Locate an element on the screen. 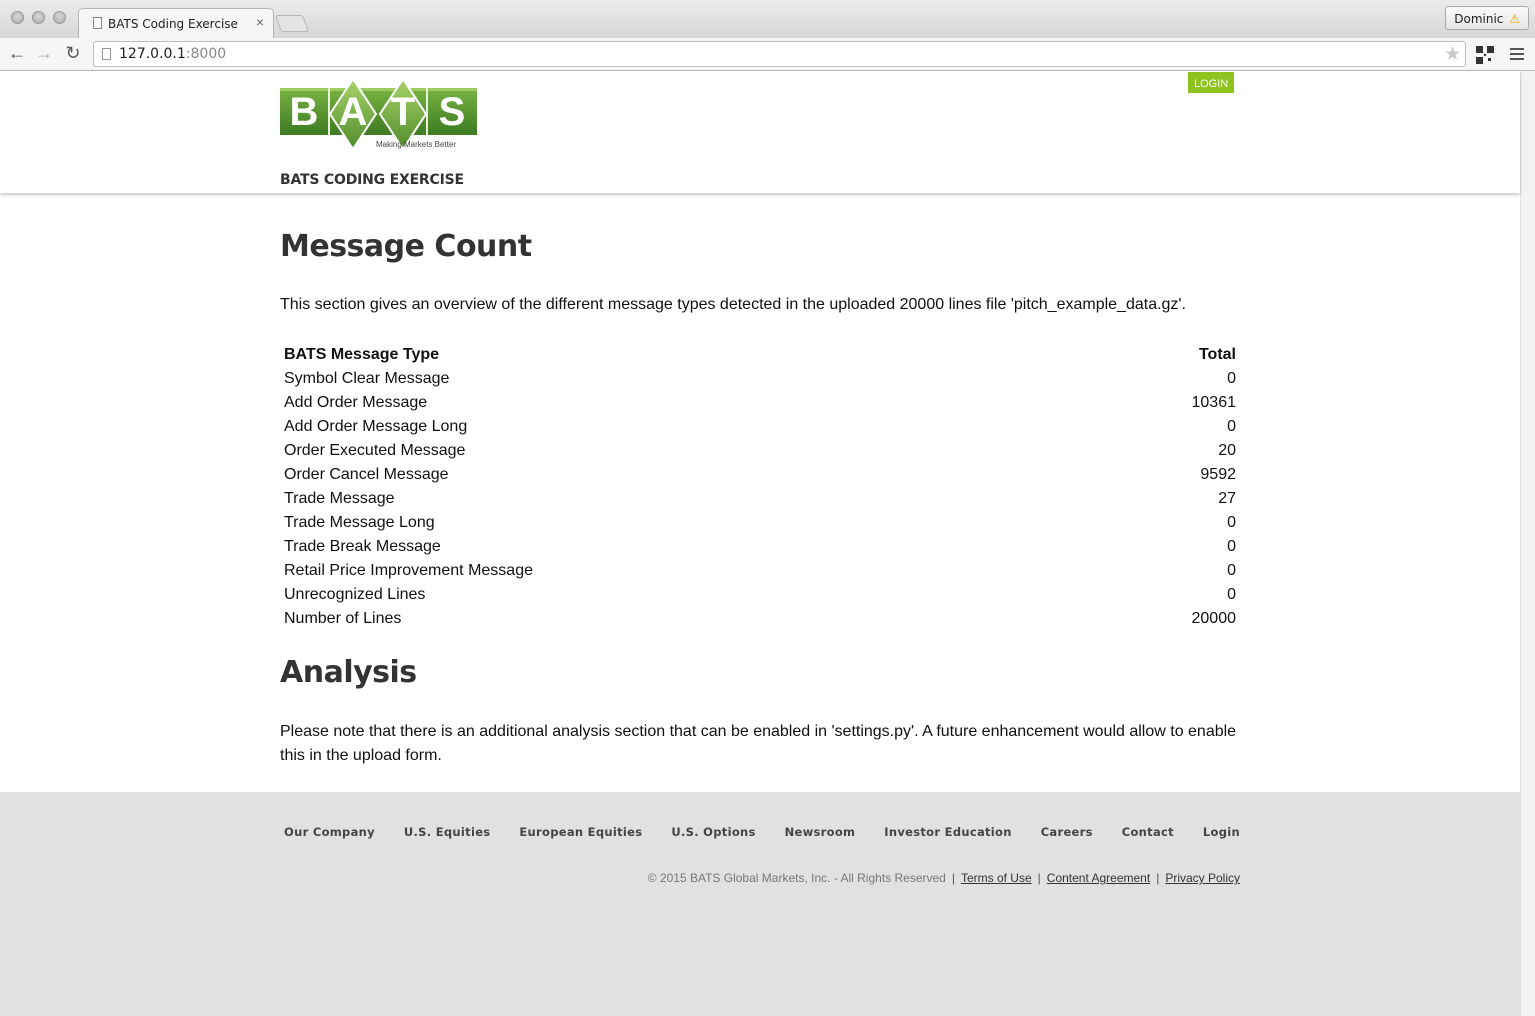 This screenshot has height=1016, width=1535. footer-link-login: Login is located at coordinates (1221, 832).